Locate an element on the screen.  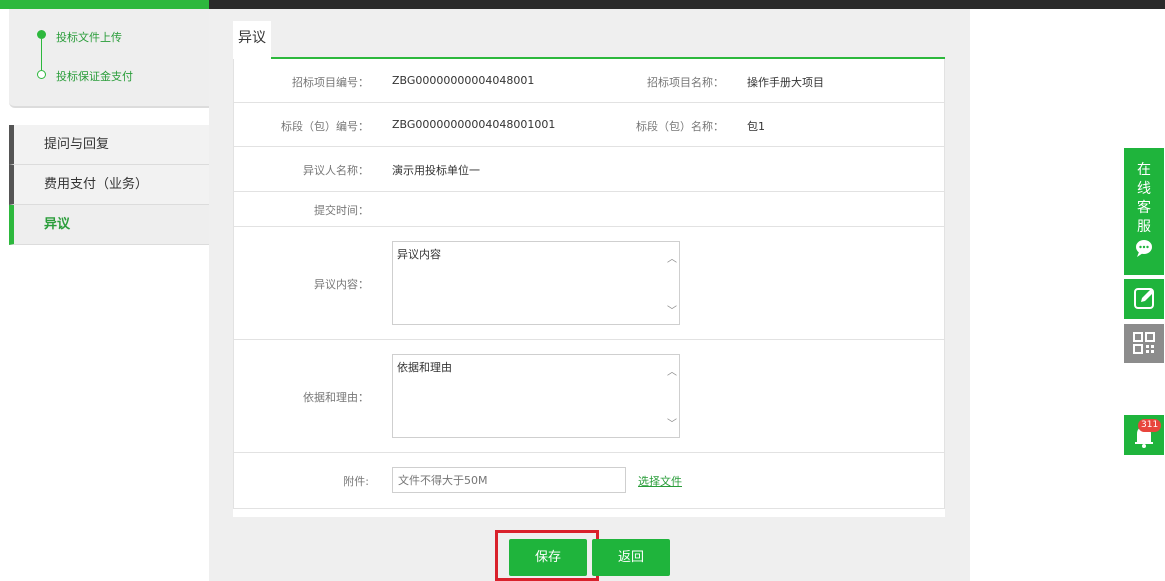
reason-textarea: 依据和理由 is located at coordinates (536, 396).